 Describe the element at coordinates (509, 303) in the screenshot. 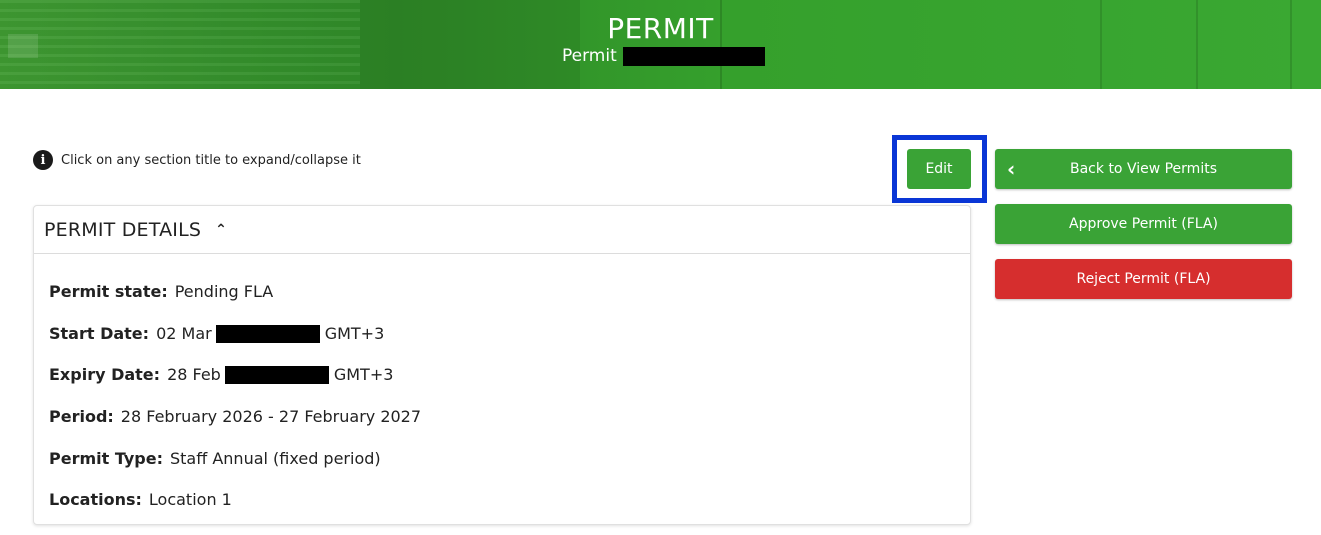

I see `detail-row-state: Permit state: Pending FLA` at that location.